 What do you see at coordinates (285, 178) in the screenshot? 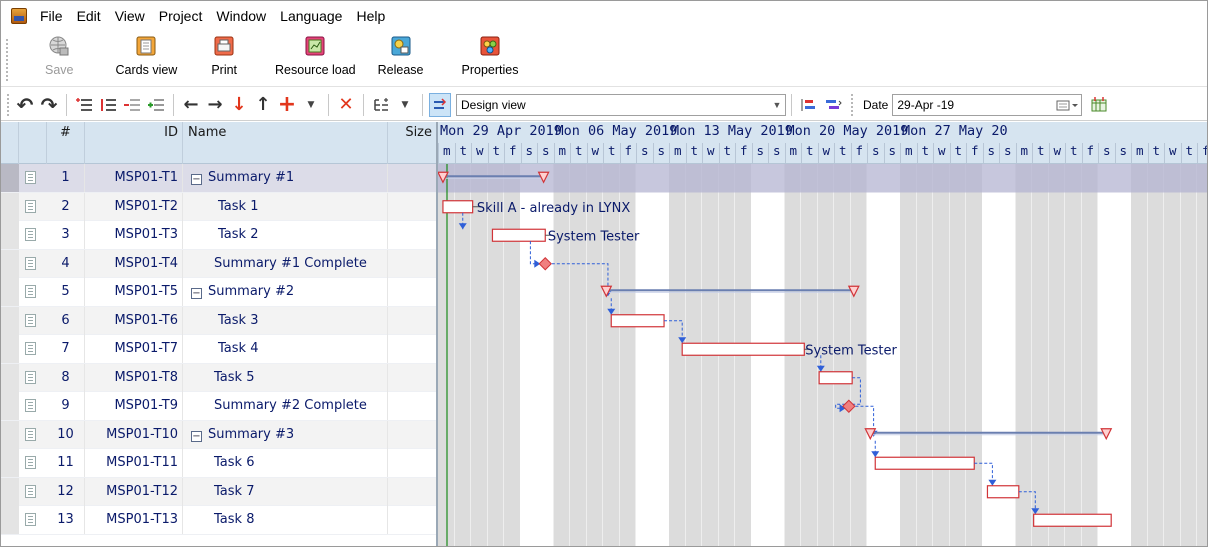
I see `task-name-cell: − Summary #1` at bounding box center [285, 178].